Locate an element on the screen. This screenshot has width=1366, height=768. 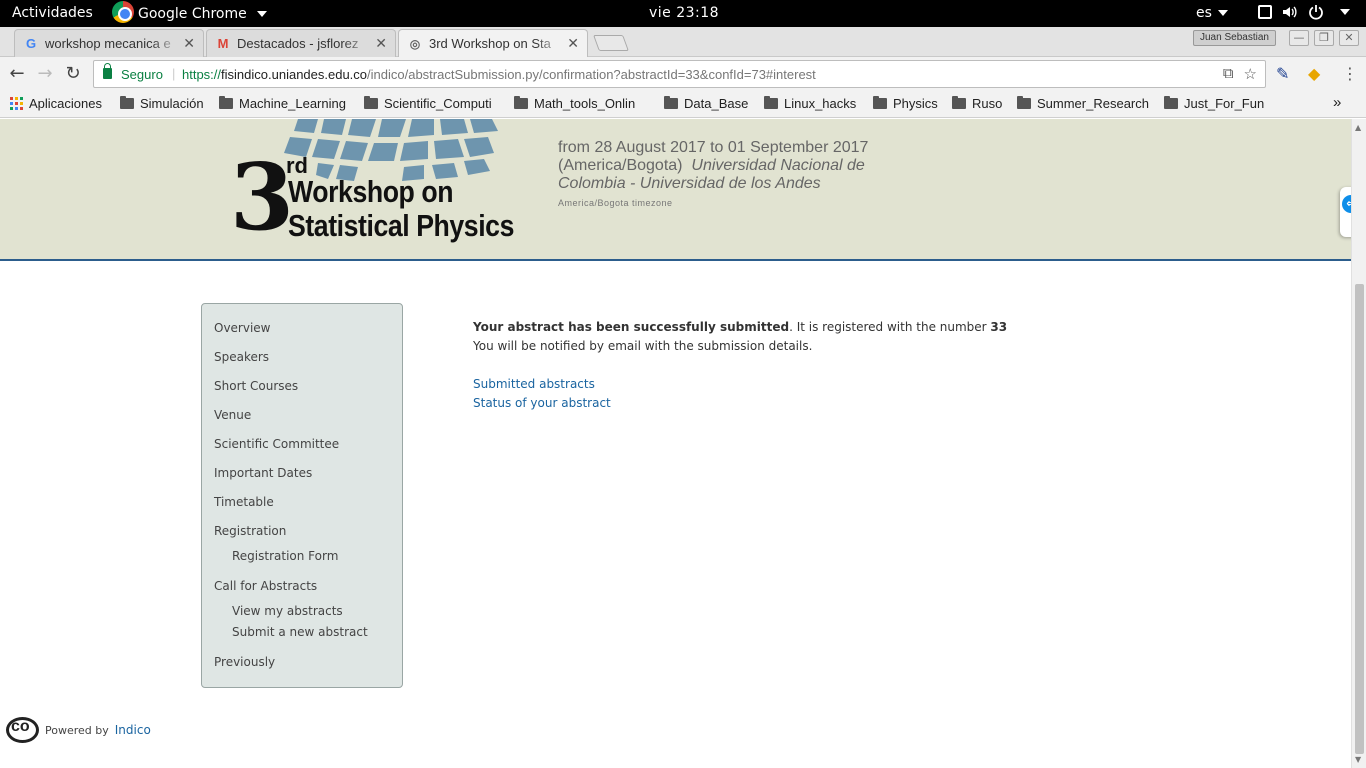
google-g-icon: G is located at coordinates (31, 43).